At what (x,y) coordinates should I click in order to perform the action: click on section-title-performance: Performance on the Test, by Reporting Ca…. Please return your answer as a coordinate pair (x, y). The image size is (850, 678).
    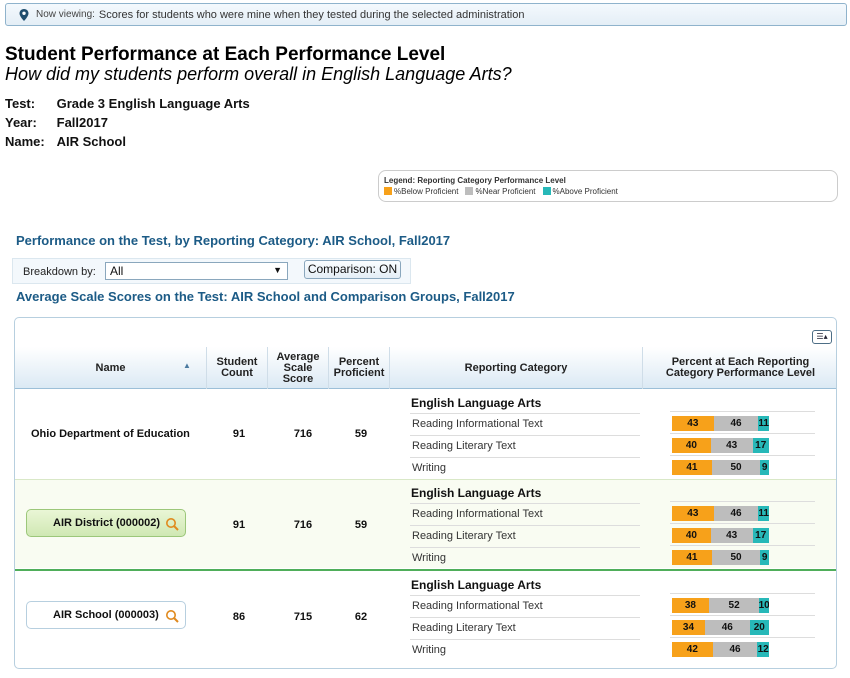
    Looking at the image, I should click on (233, 240).